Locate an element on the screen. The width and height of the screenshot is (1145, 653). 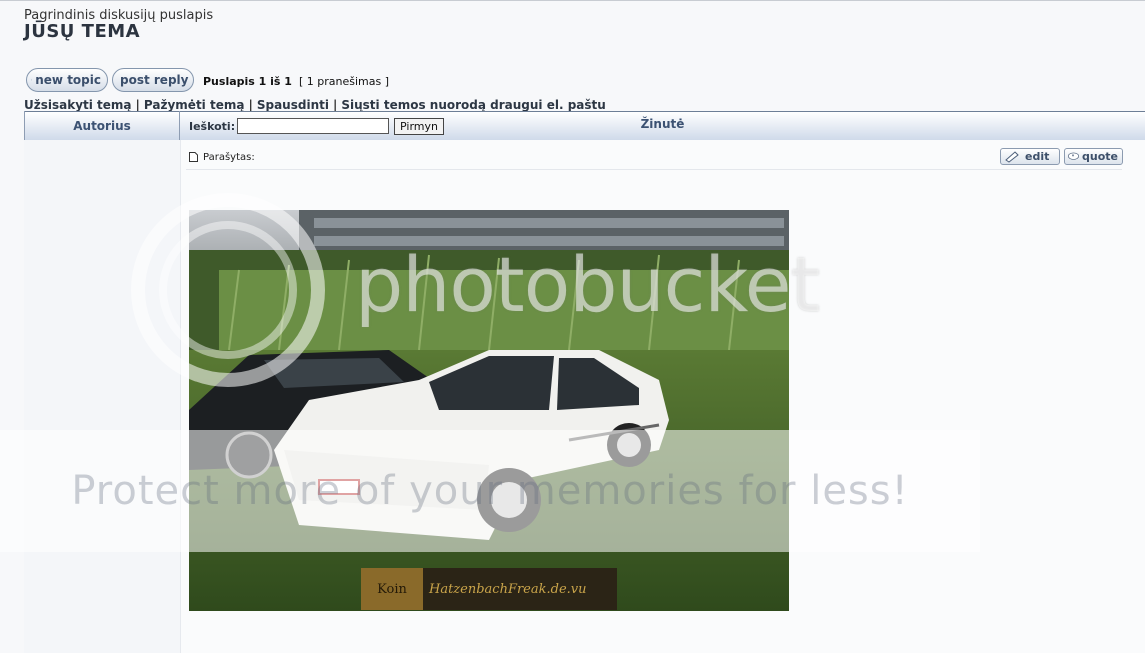
post-document-icon is located at coordinates (193, 157).